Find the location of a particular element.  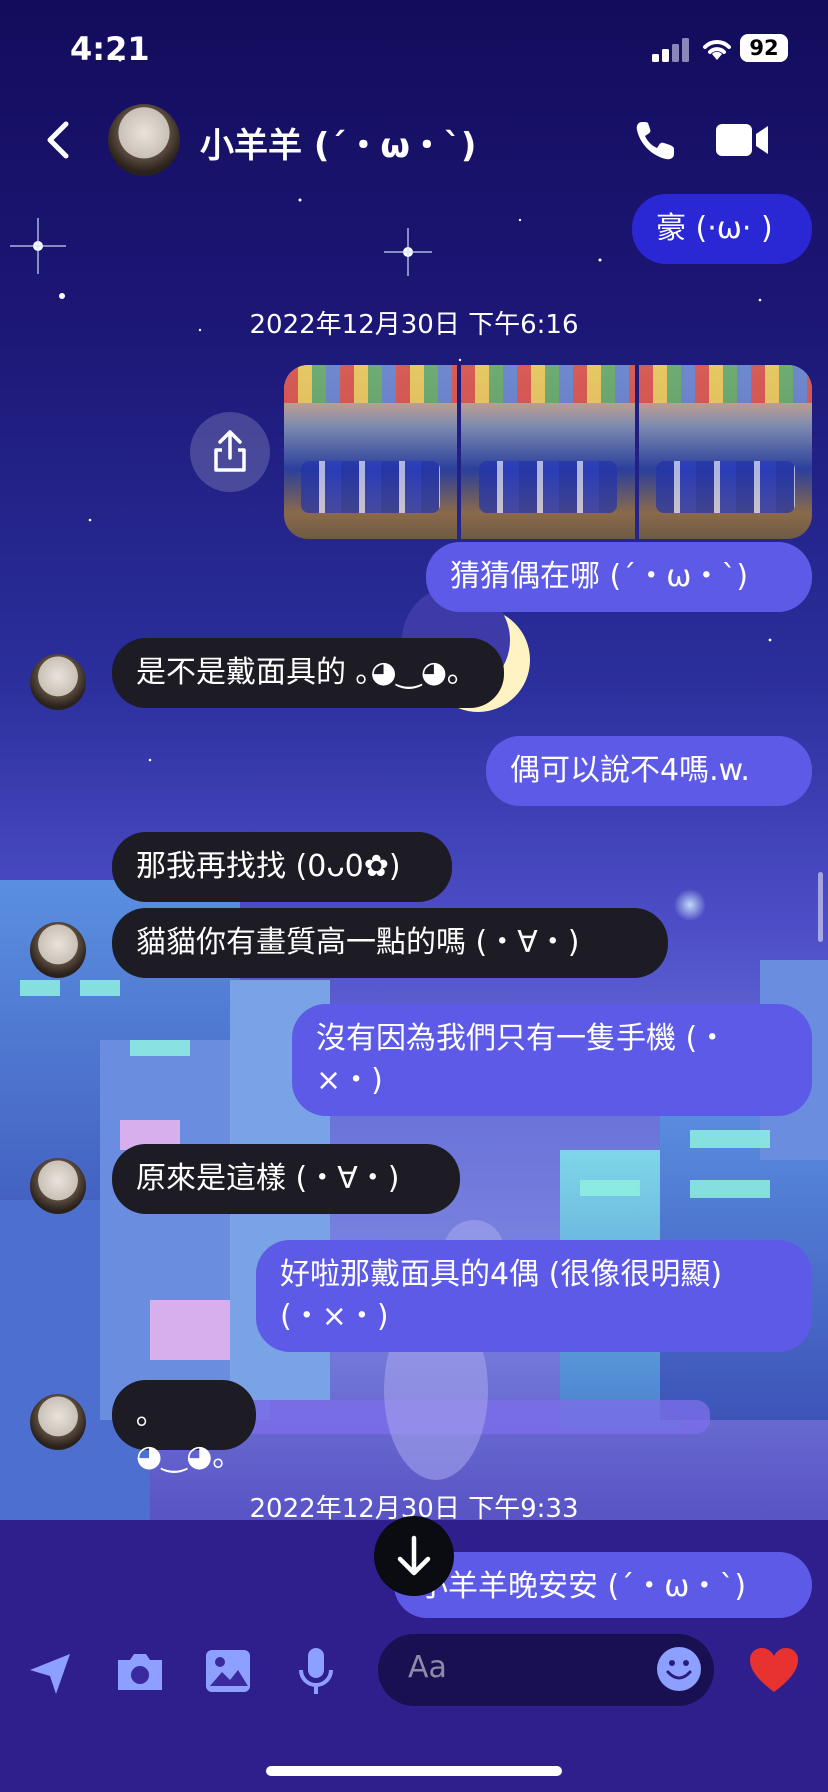

message-incoming: ｡◕‿◕｡ is located at coordinates (184, 1427).